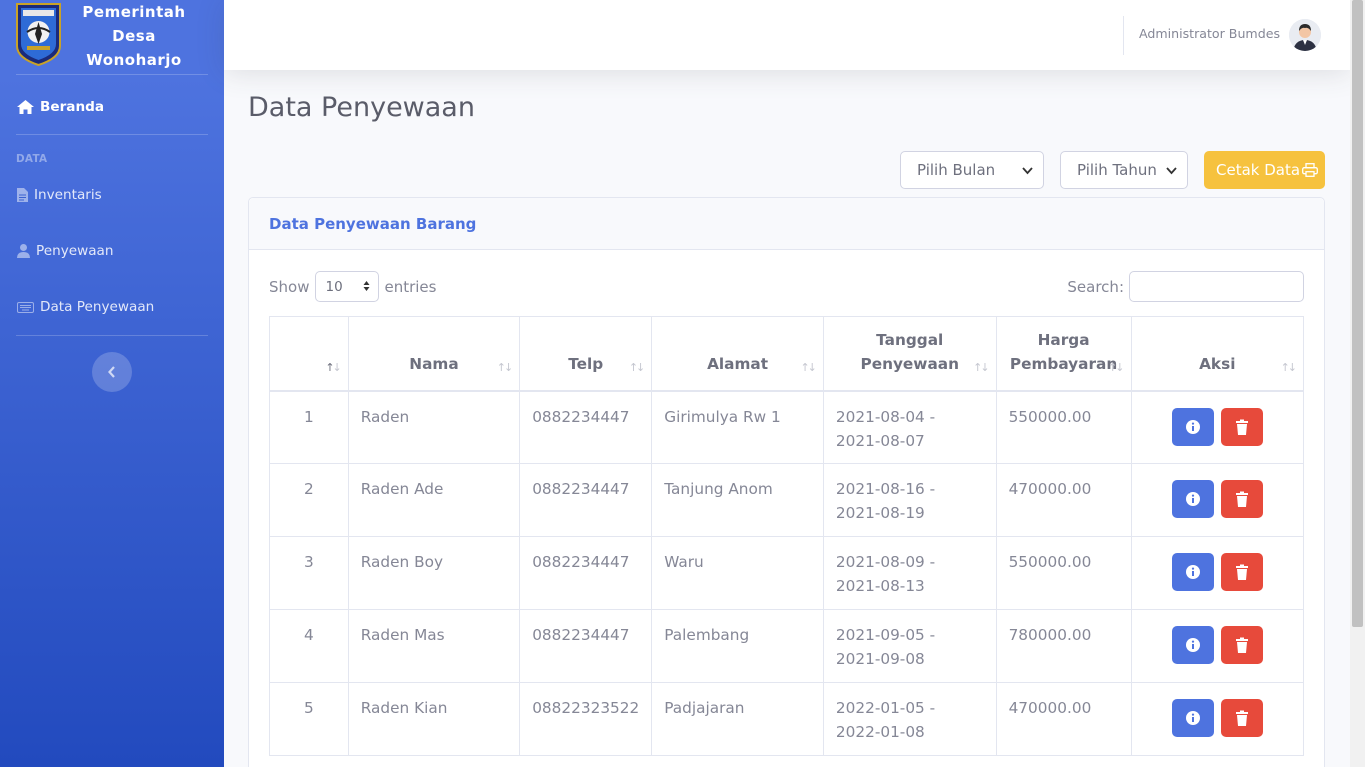 The width and height of the screenshot is (1365, 767). Describe the element at coordinates (85, 307) in the screenshot. I see `sidebar-item-data-penyewaan: Data Penyewaan` at that location.